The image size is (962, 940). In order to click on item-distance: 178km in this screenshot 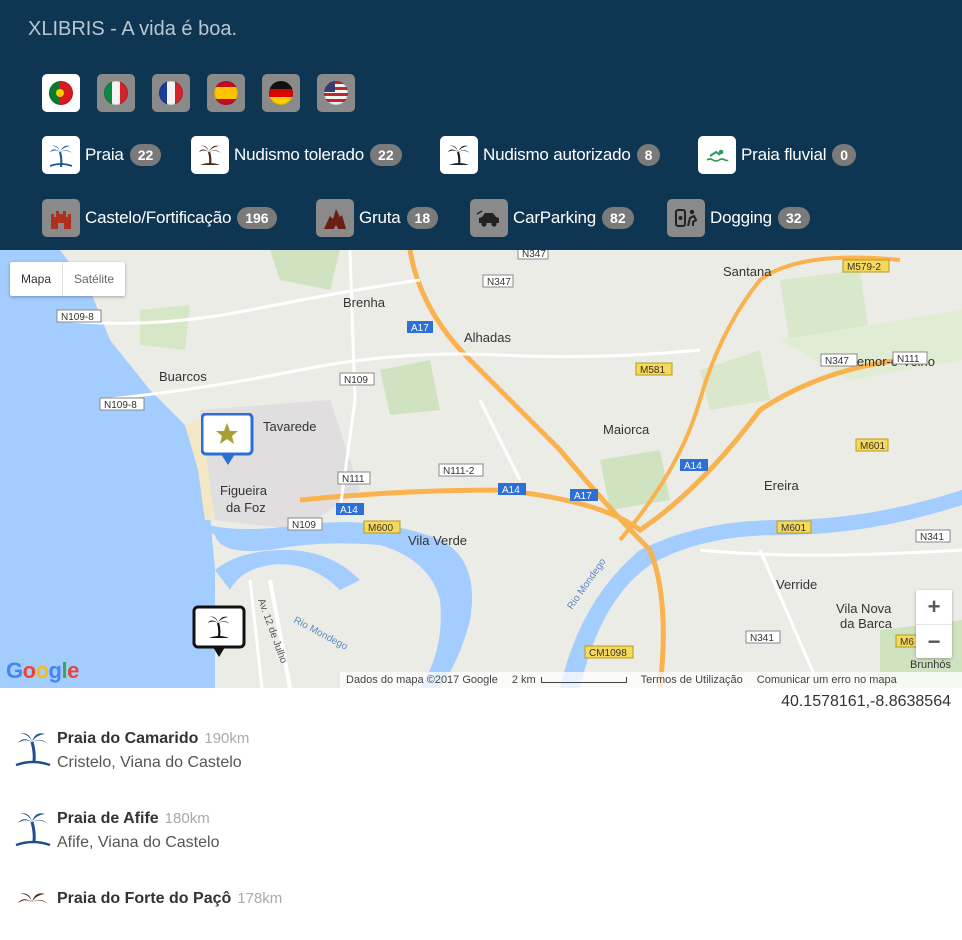, I will do `click(260, 898)`.